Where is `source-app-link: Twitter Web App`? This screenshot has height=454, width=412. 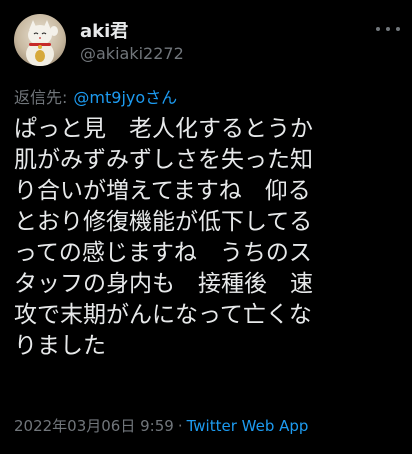 source-app-link: Twitter Web App is located at coordinates (248, 426).